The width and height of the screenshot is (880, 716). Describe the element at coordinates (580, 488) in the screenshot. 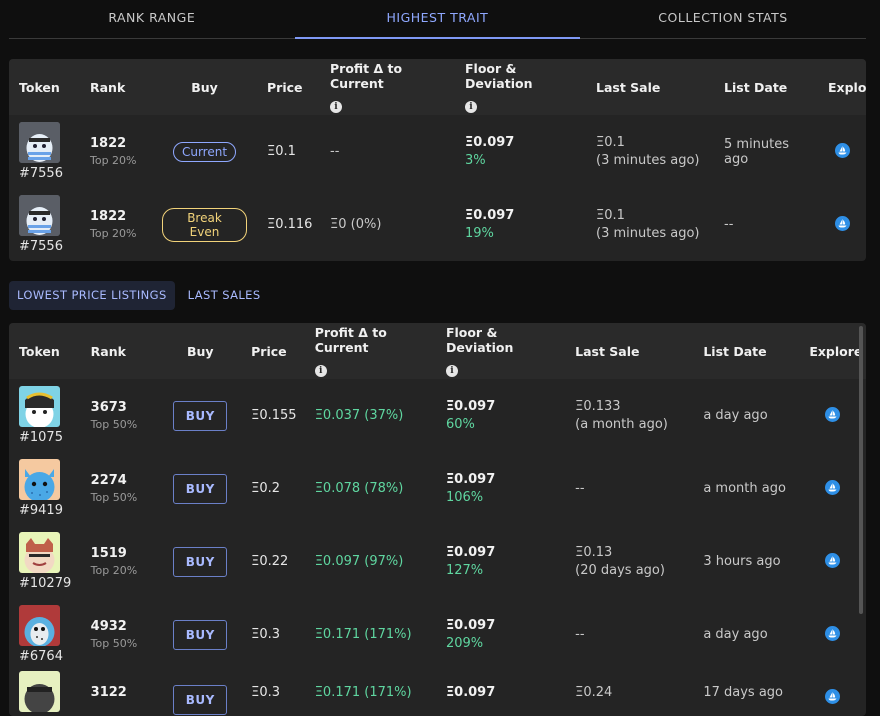

I see `last-sale-price: --` at that location.